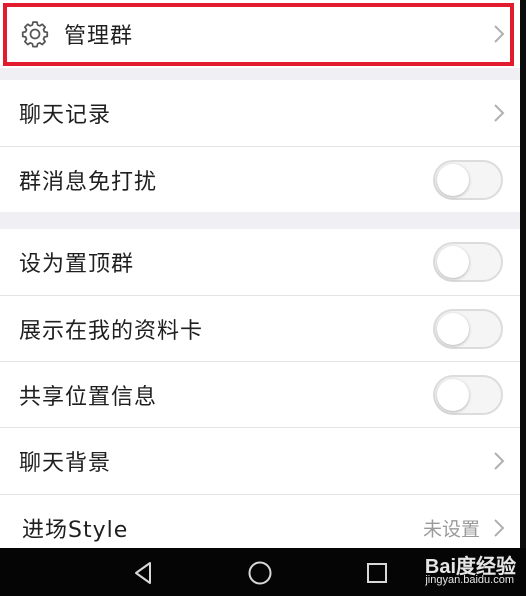 The image size is (526, 596). Describe the element at coordinates (35, 34) in the screenshot. I see `gear-icon` at that location.